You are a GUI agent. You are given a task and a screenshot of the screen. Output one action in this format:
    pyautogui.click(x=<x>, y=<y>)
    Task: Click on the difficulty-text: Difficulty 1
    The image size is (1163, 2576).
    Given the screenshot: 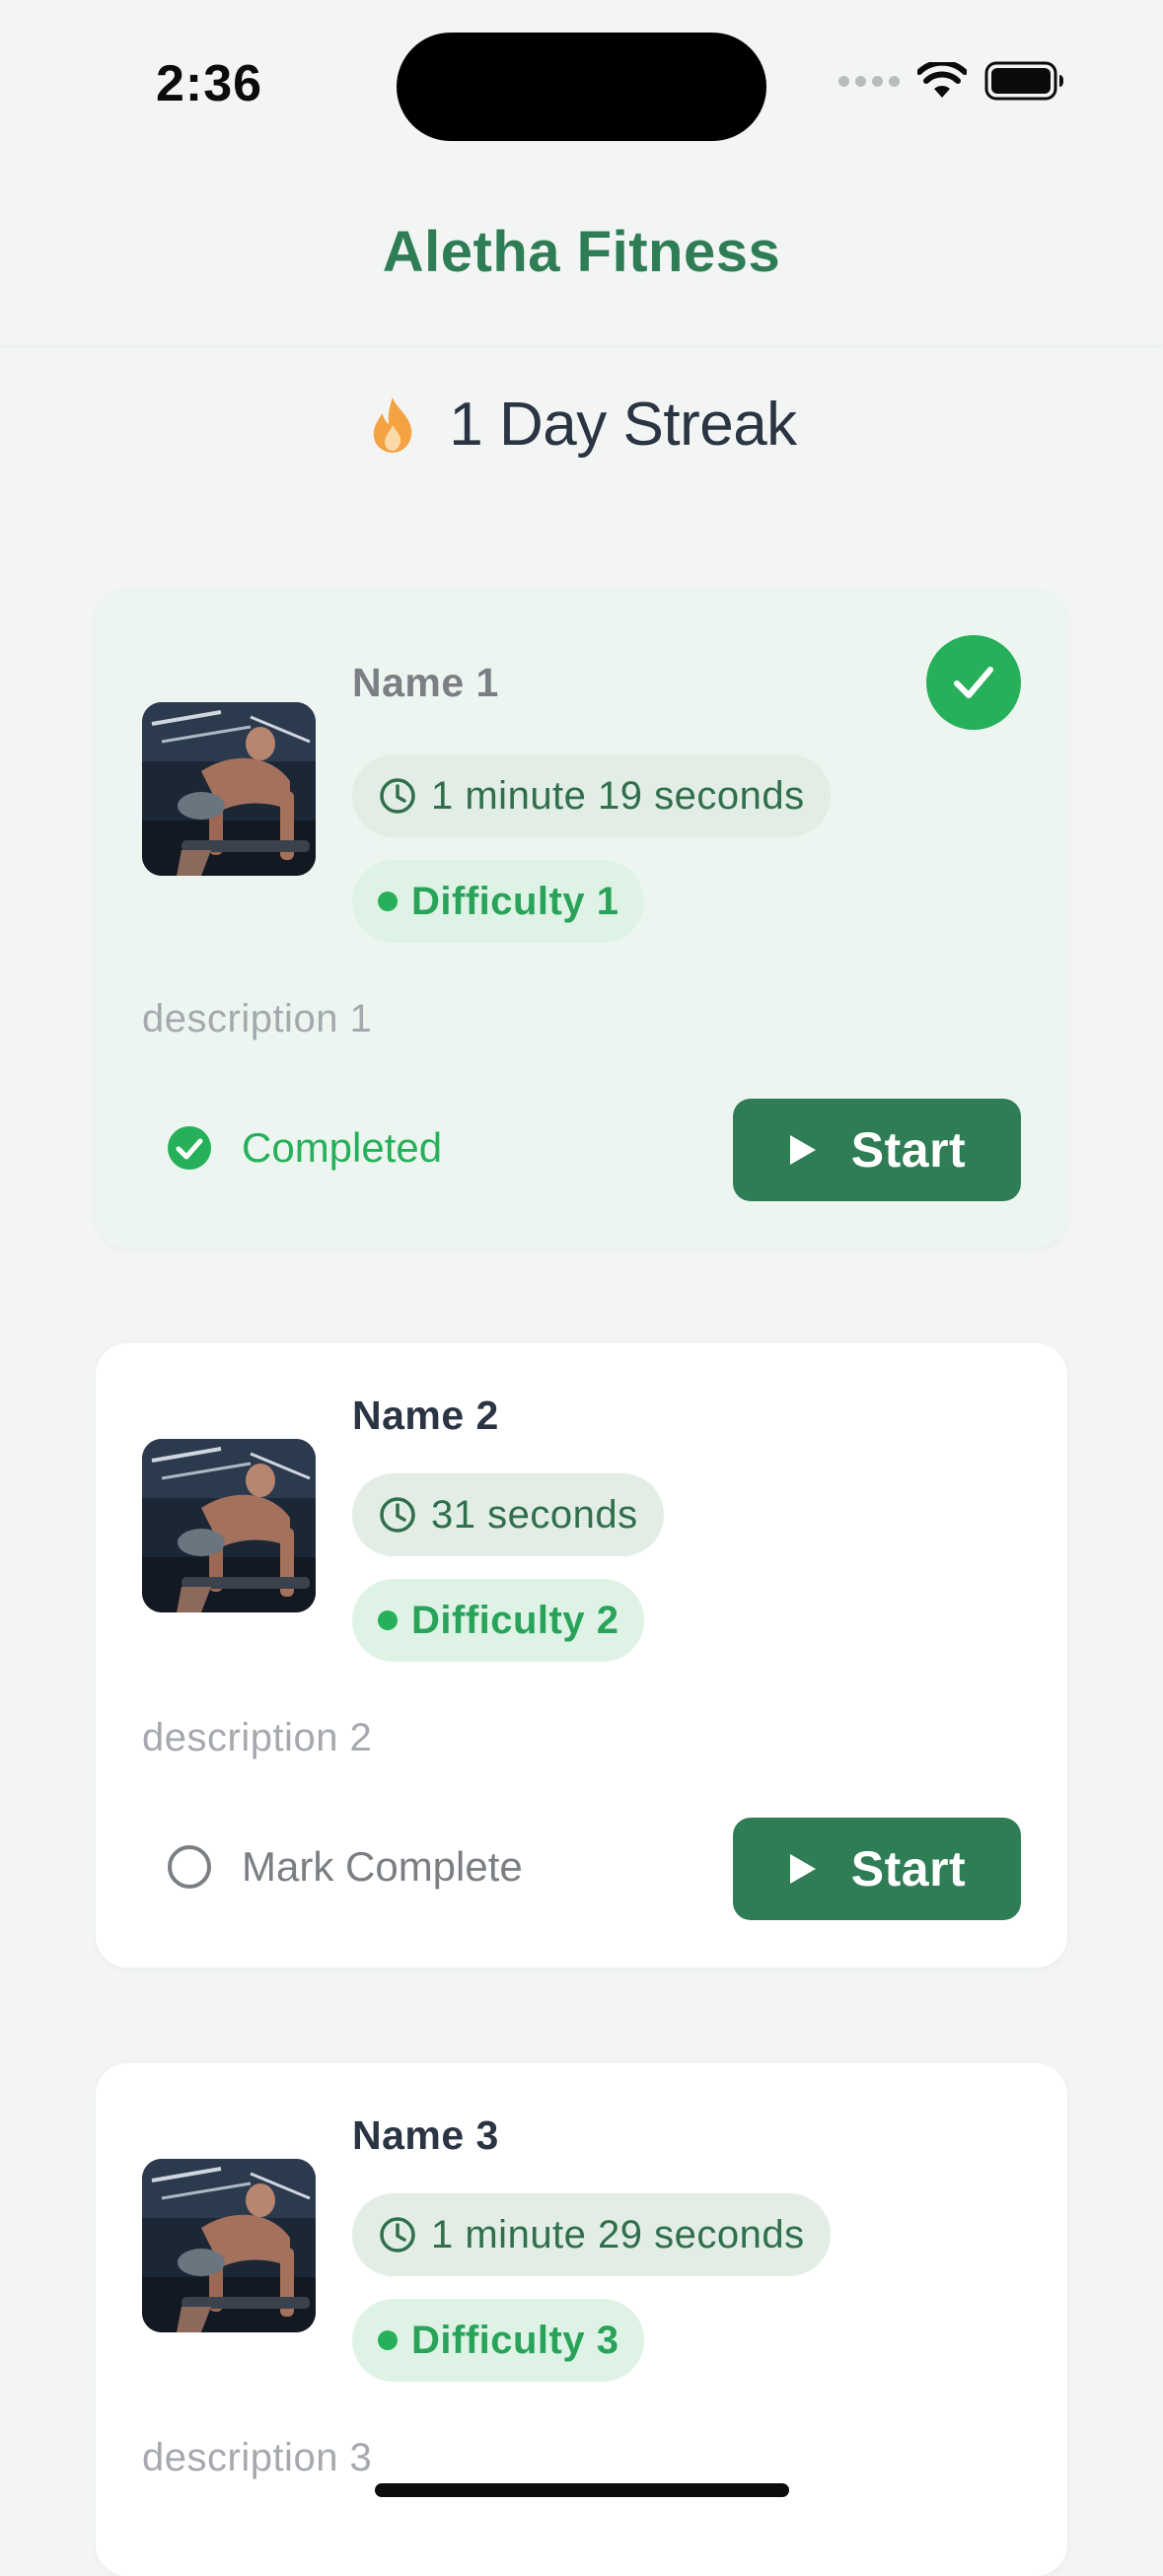 What is the action you would take?
    pyautogui.click(x=515, y=901)
    